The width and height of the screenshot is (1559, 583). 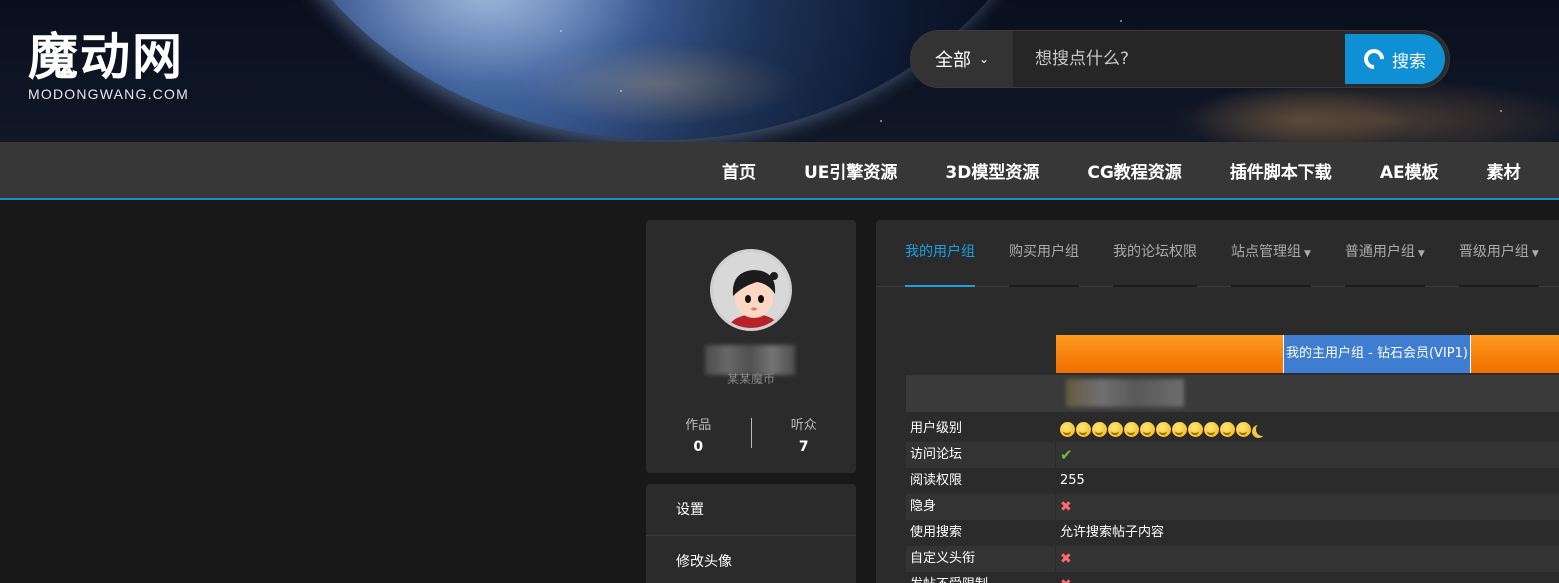 What do you see at coordinates (984, 59) in the screenshot?
I see `chevron-down-icon: ⌄` at bounding box center [984, 59].